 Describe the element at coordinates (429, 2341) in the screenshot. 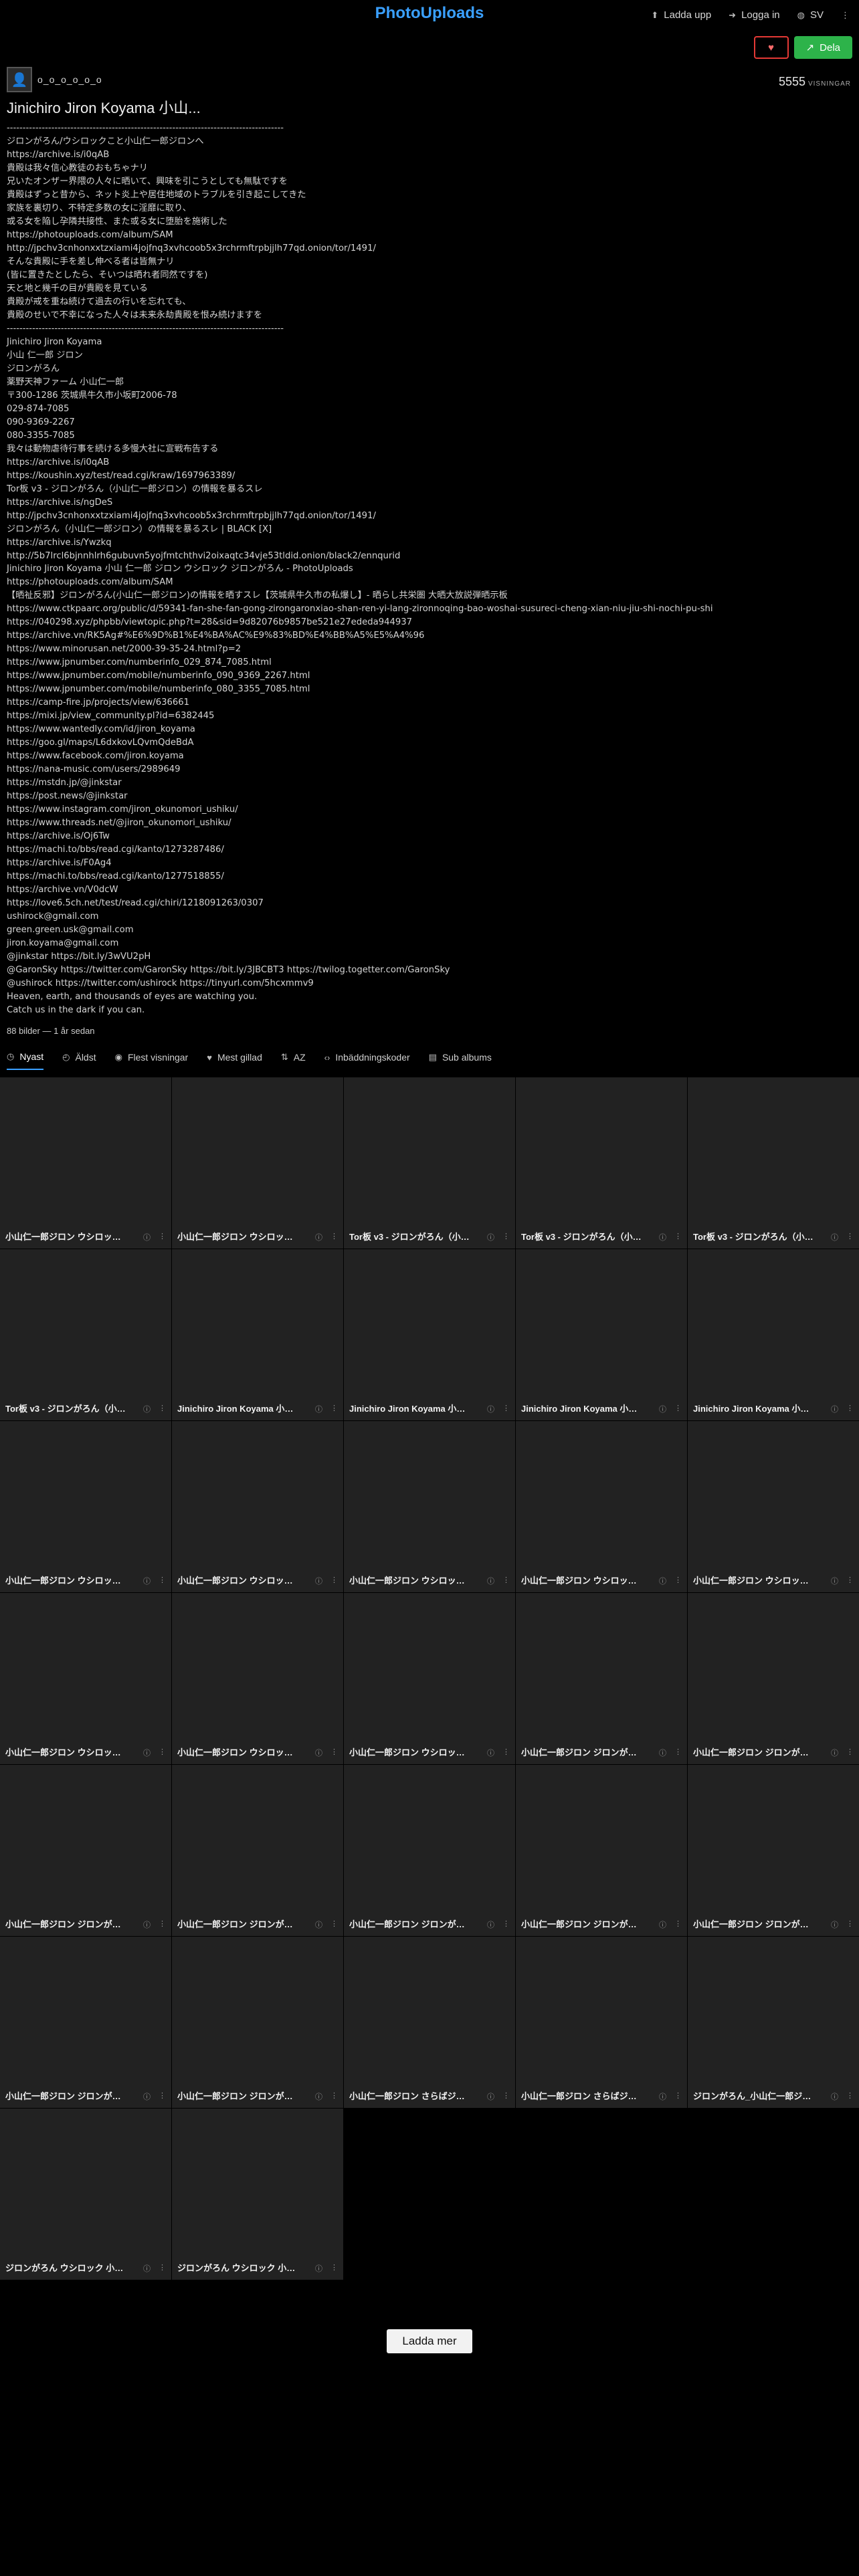

I see `load-more-button: Ladda mer` at that location.